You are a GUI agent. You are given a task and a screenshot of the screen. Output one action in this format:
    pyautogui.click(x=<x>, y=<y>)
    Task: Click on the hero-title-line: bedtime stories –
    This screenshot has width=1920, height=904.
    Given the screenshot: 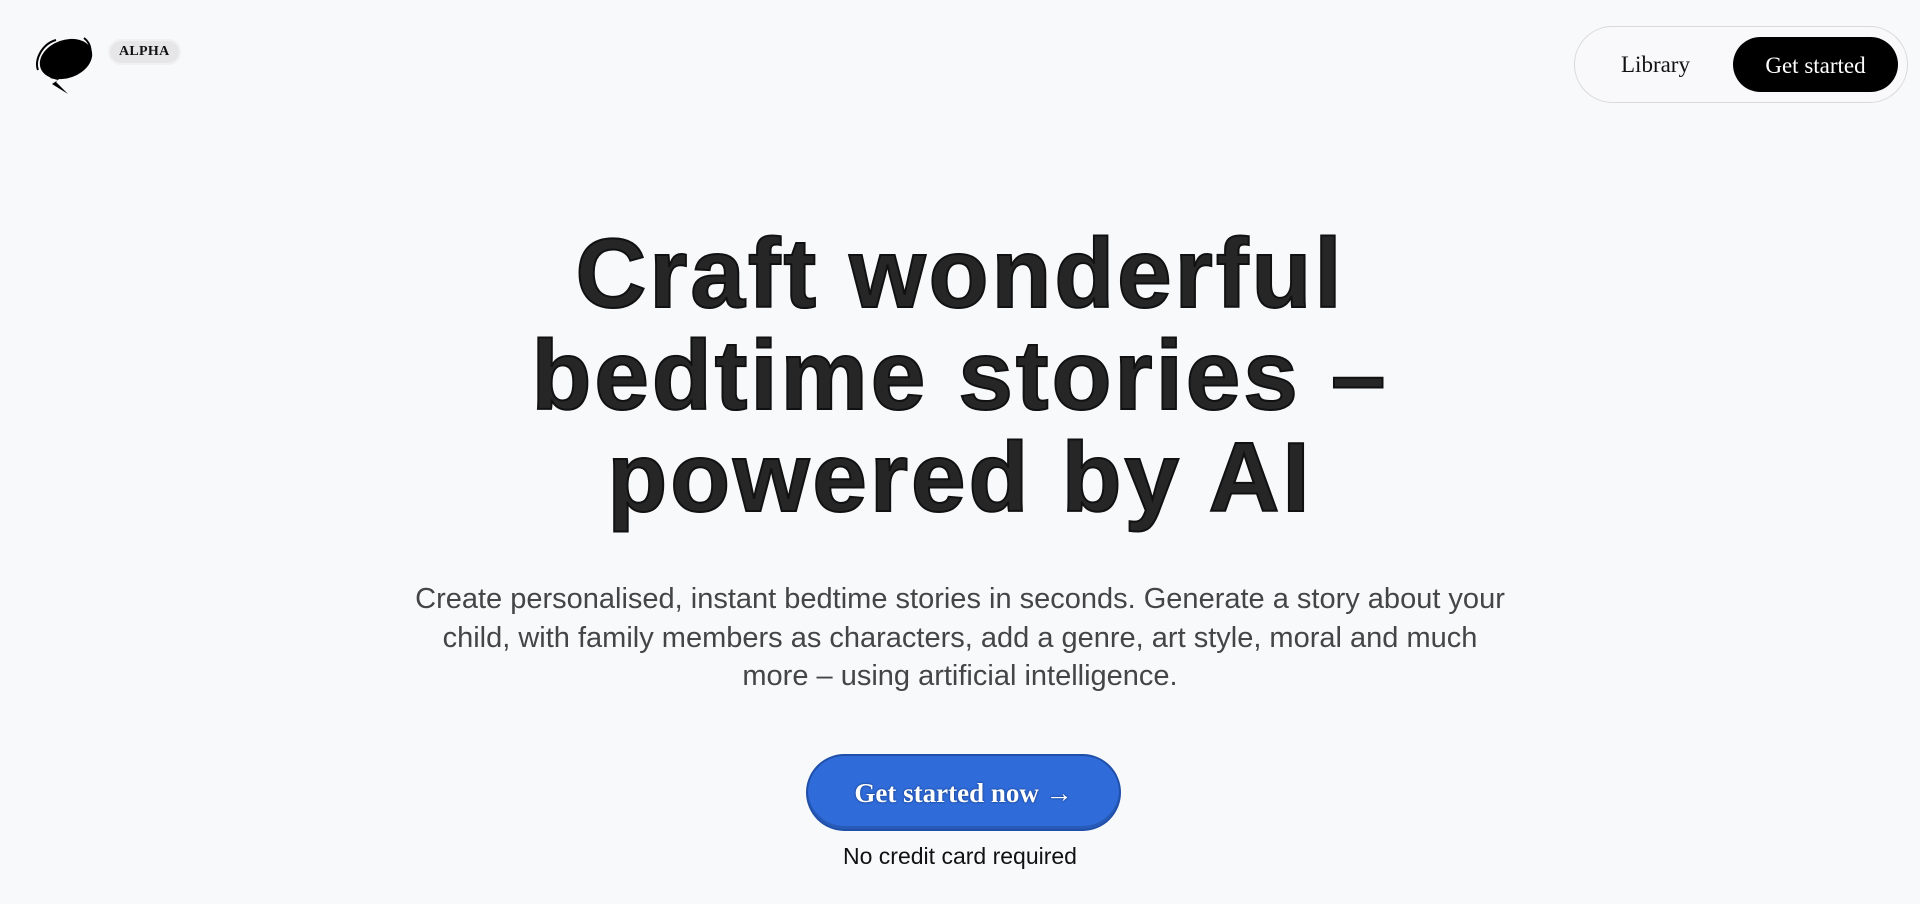 What is the action you would take?
    pyautogui.click(x=959, y=375)
    